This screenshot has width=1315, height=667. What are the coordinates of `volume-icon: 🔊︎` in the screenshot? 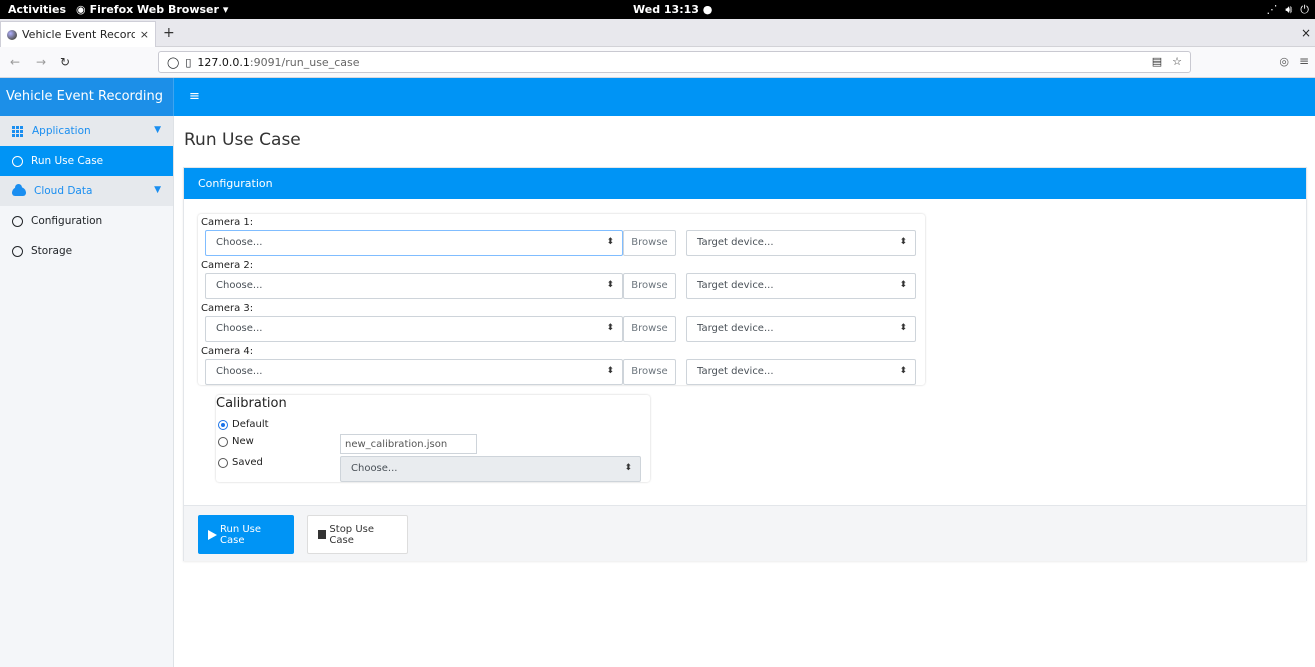 It's located at (1289, 9).